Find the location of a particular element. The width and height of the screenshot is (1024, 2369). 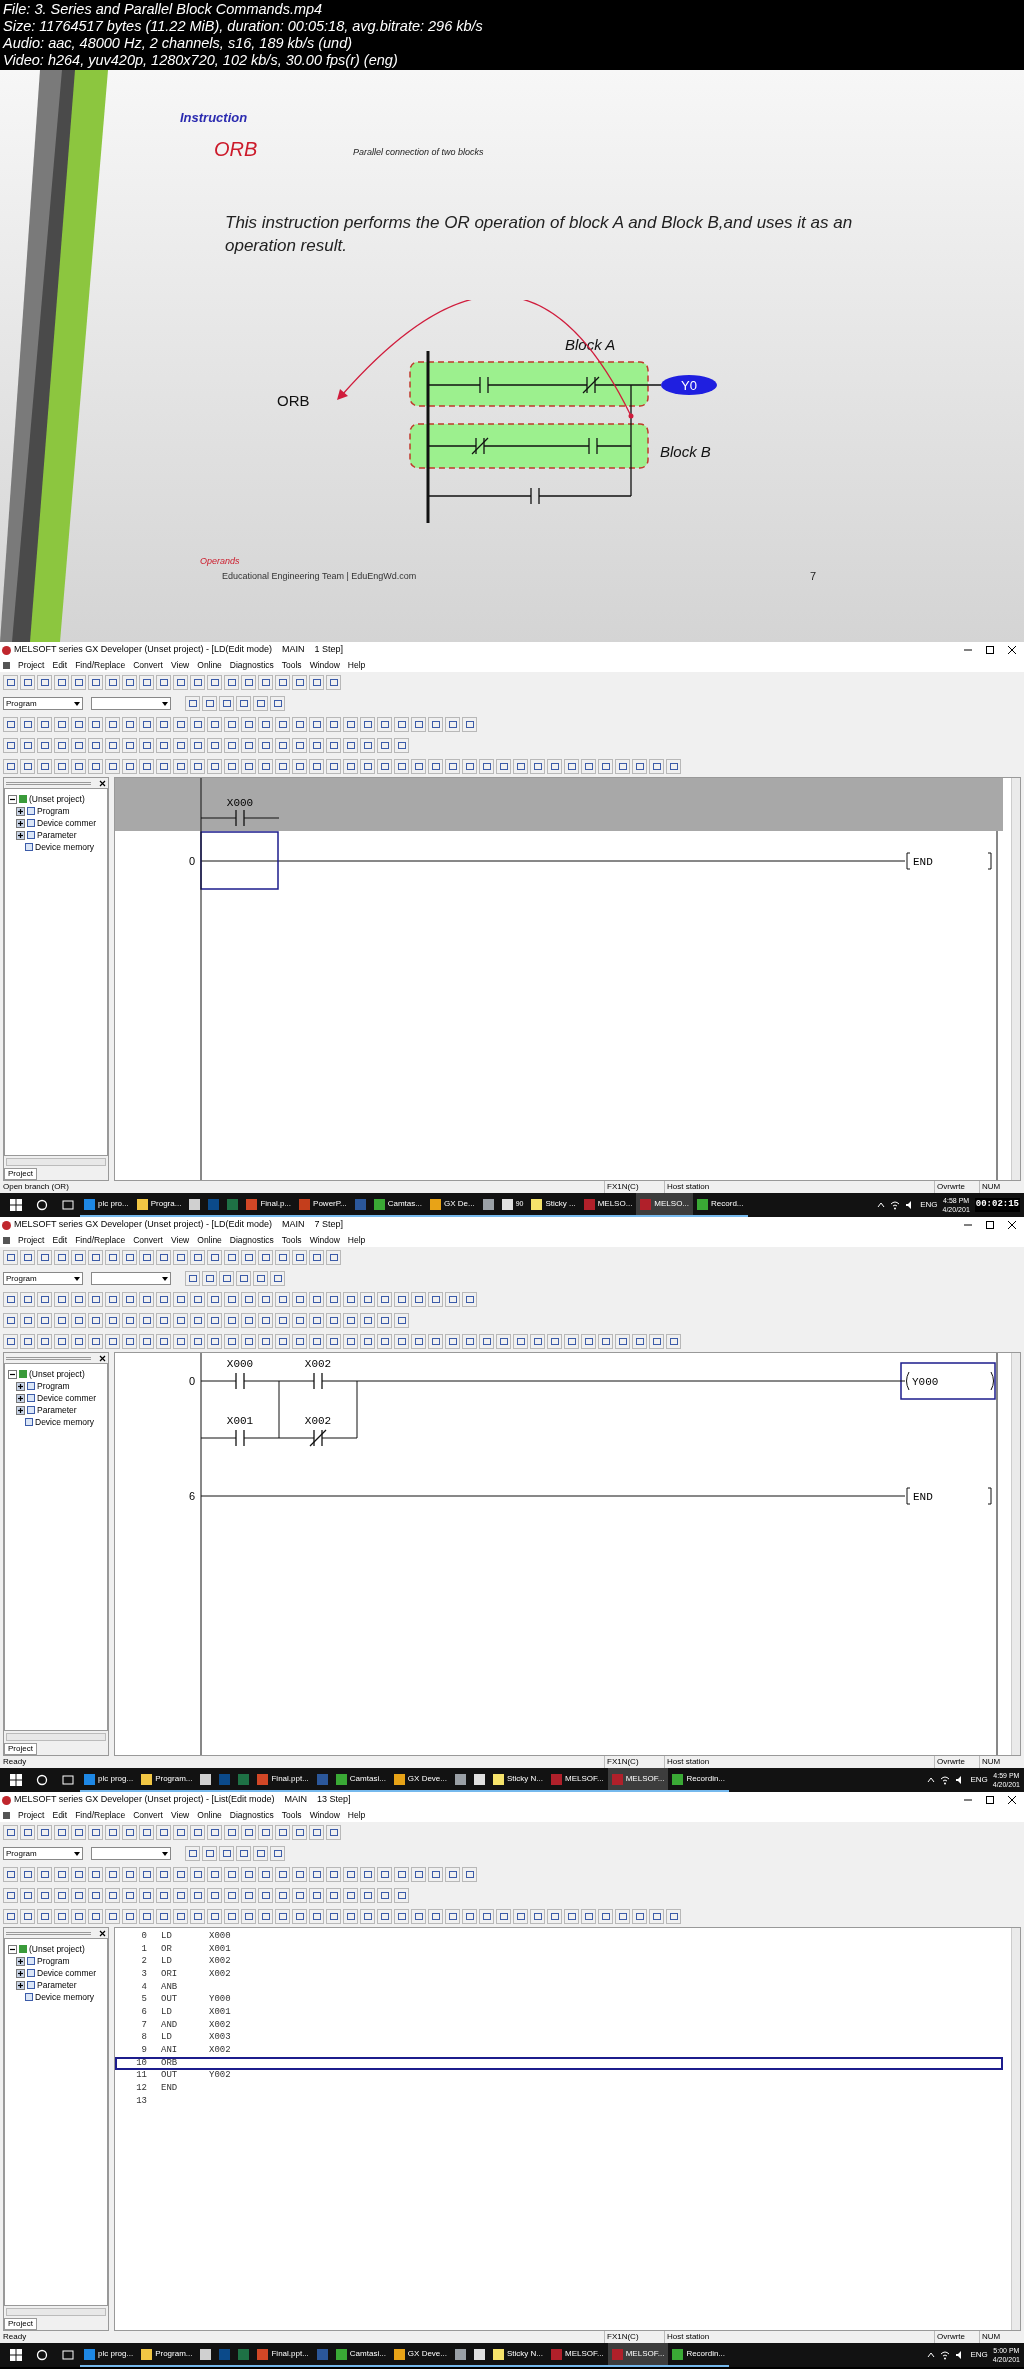

menu-item: Tools is located at coordinates (291, 1815).